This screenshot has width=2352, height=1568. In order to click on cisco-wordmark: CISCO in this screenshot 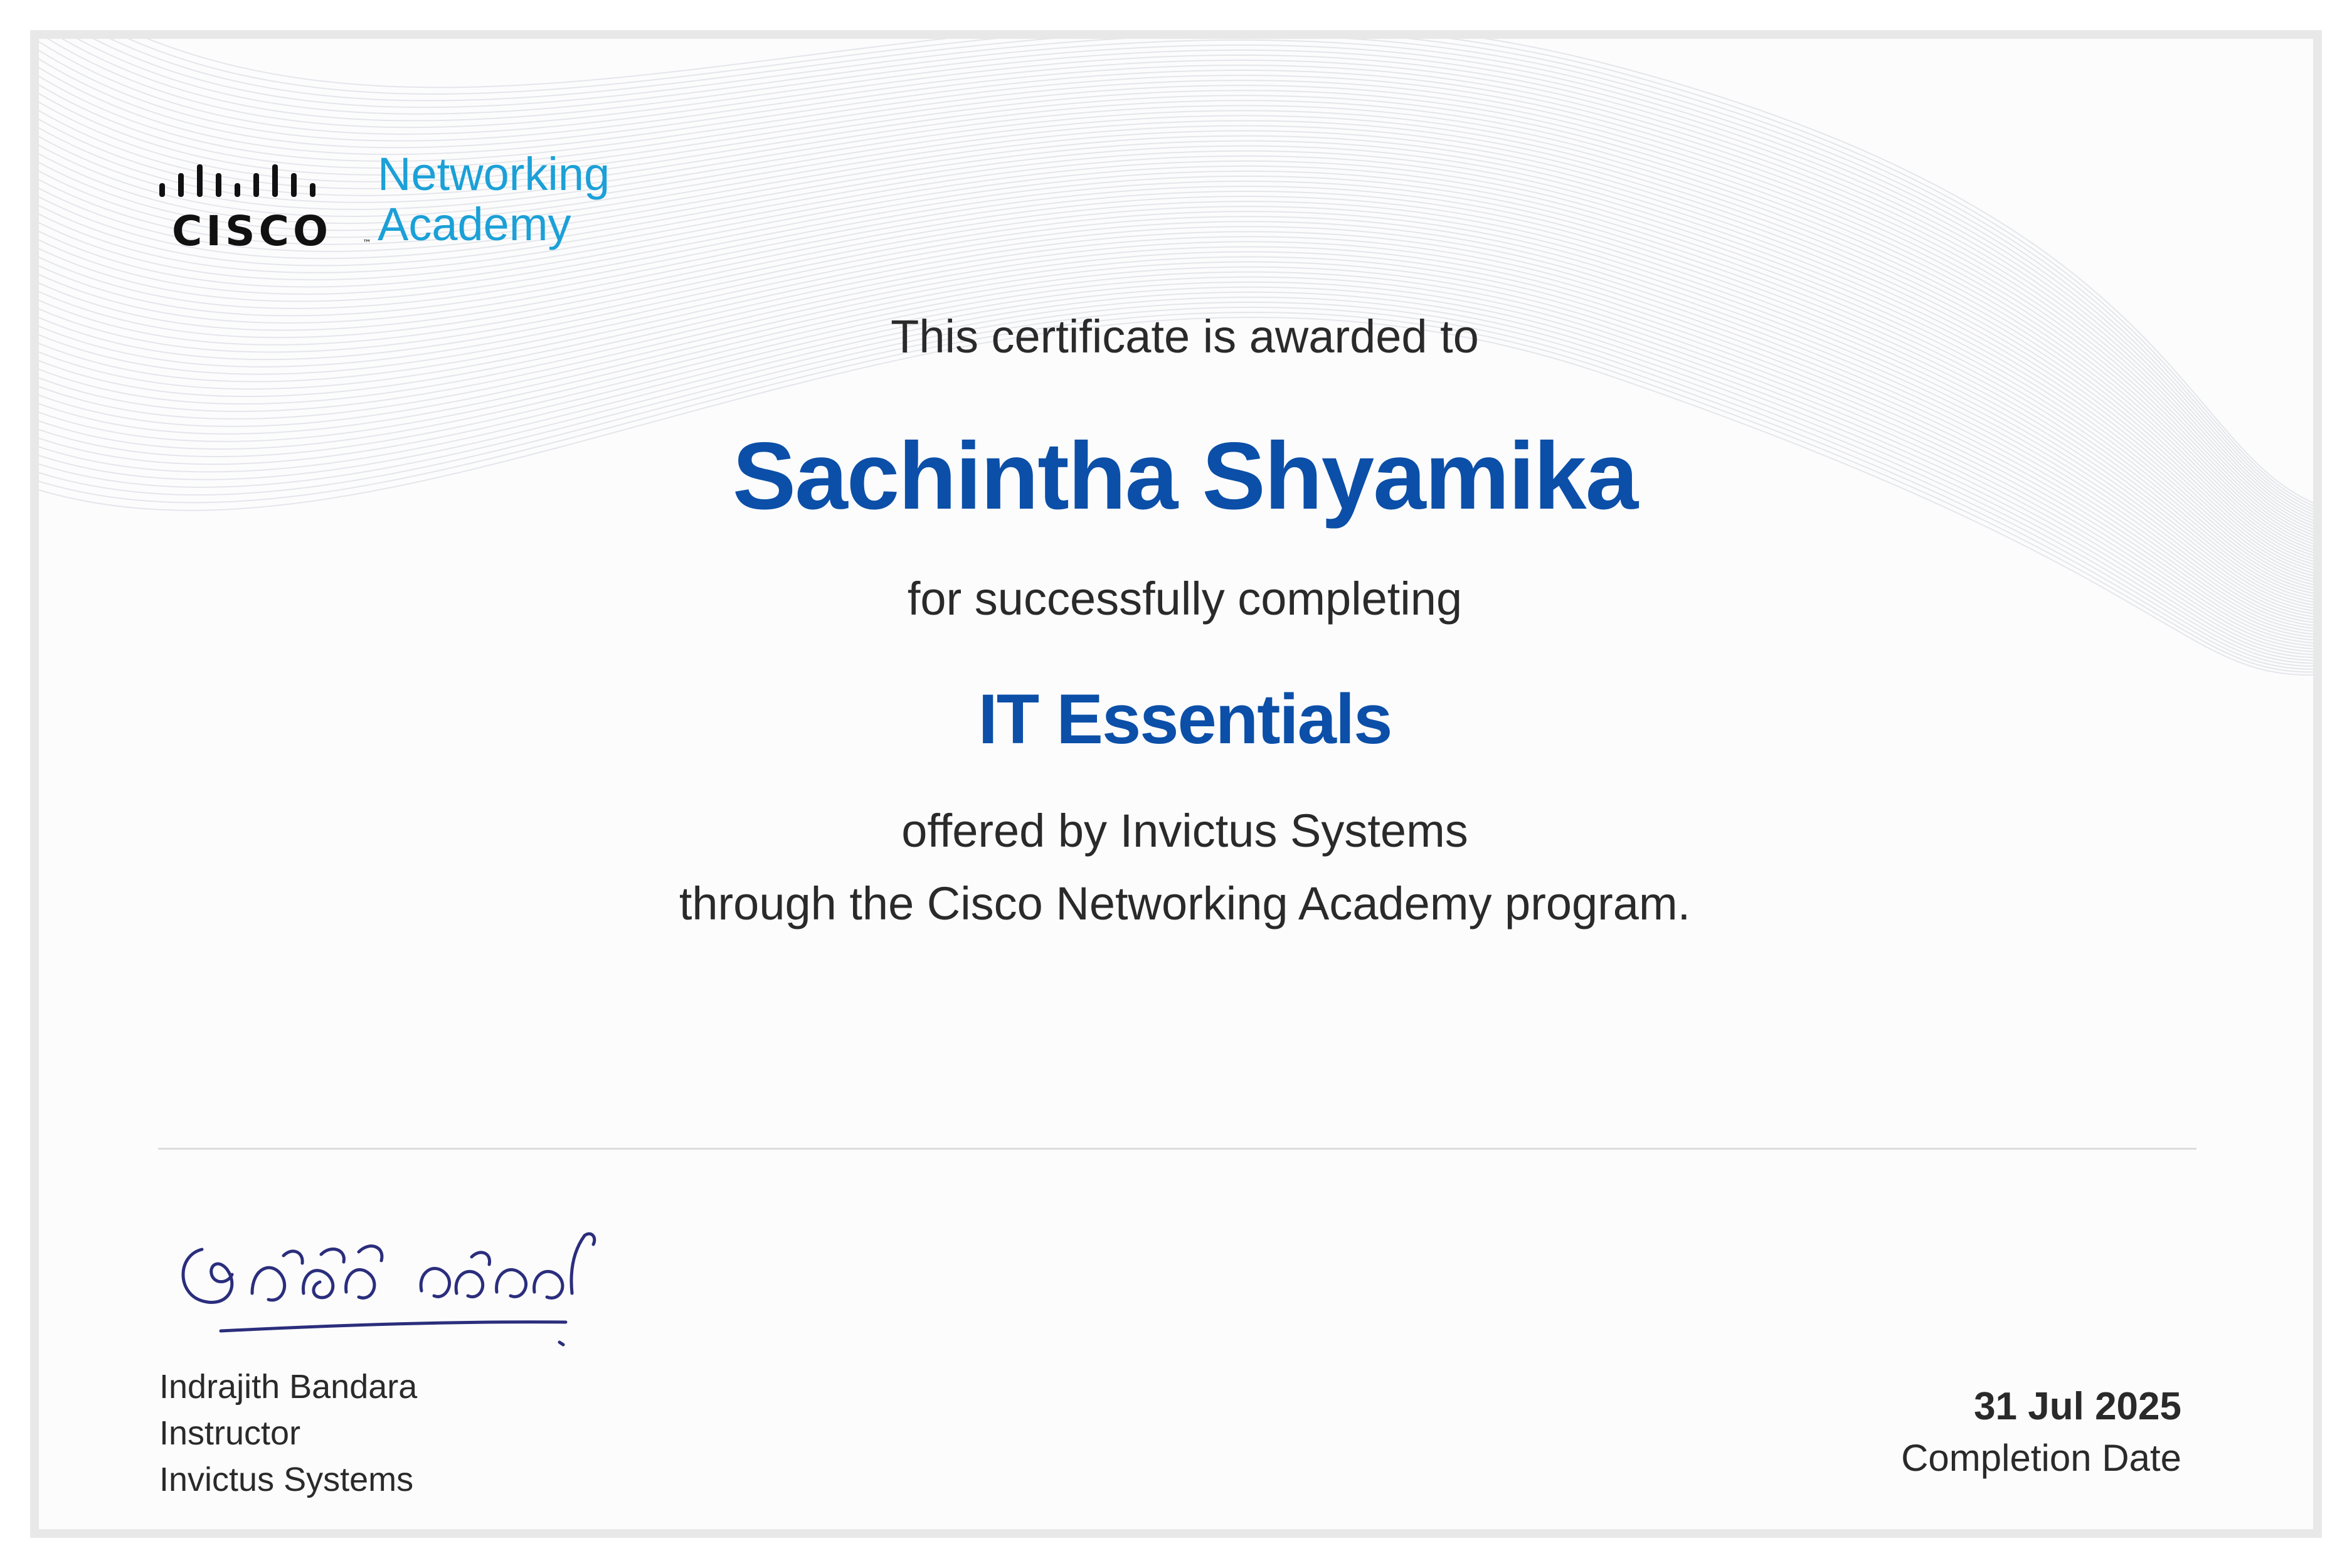, I will do `click(252, 231)`.